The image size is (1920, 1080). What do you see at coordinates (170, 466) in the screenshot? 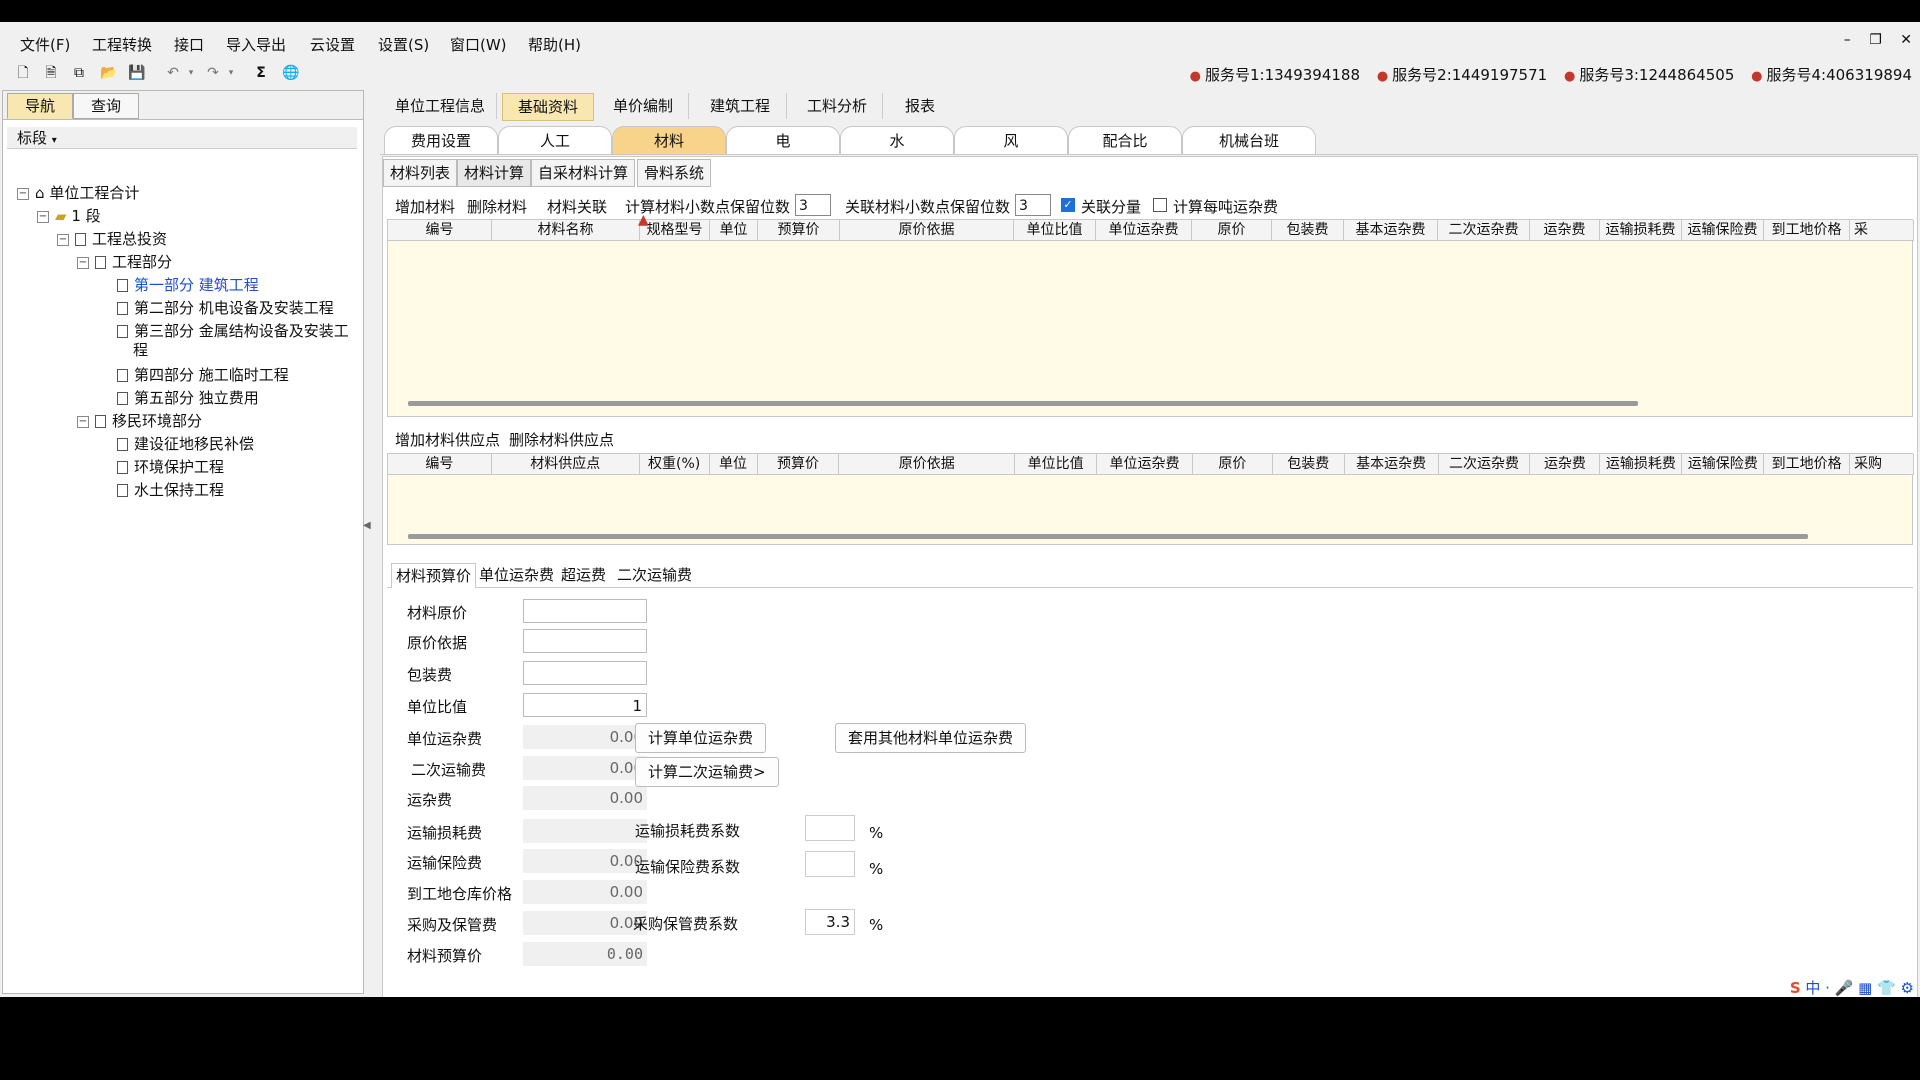
I see `tree-item: 环境保护工程` at bounding box center [170, 466].